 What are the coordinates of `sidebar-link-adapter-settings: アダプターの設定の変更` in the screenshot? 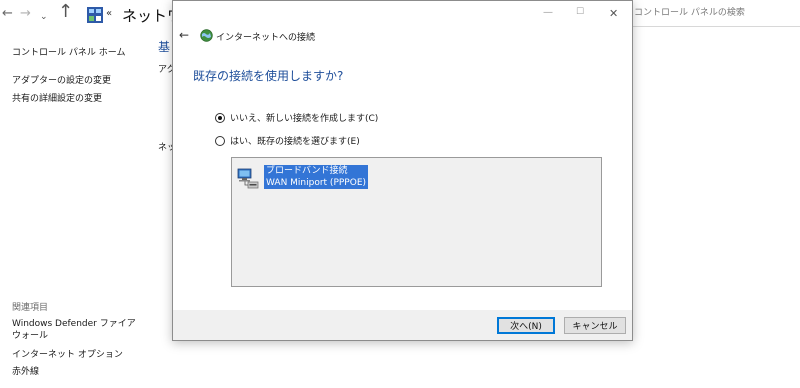 It's located at (61, 79).